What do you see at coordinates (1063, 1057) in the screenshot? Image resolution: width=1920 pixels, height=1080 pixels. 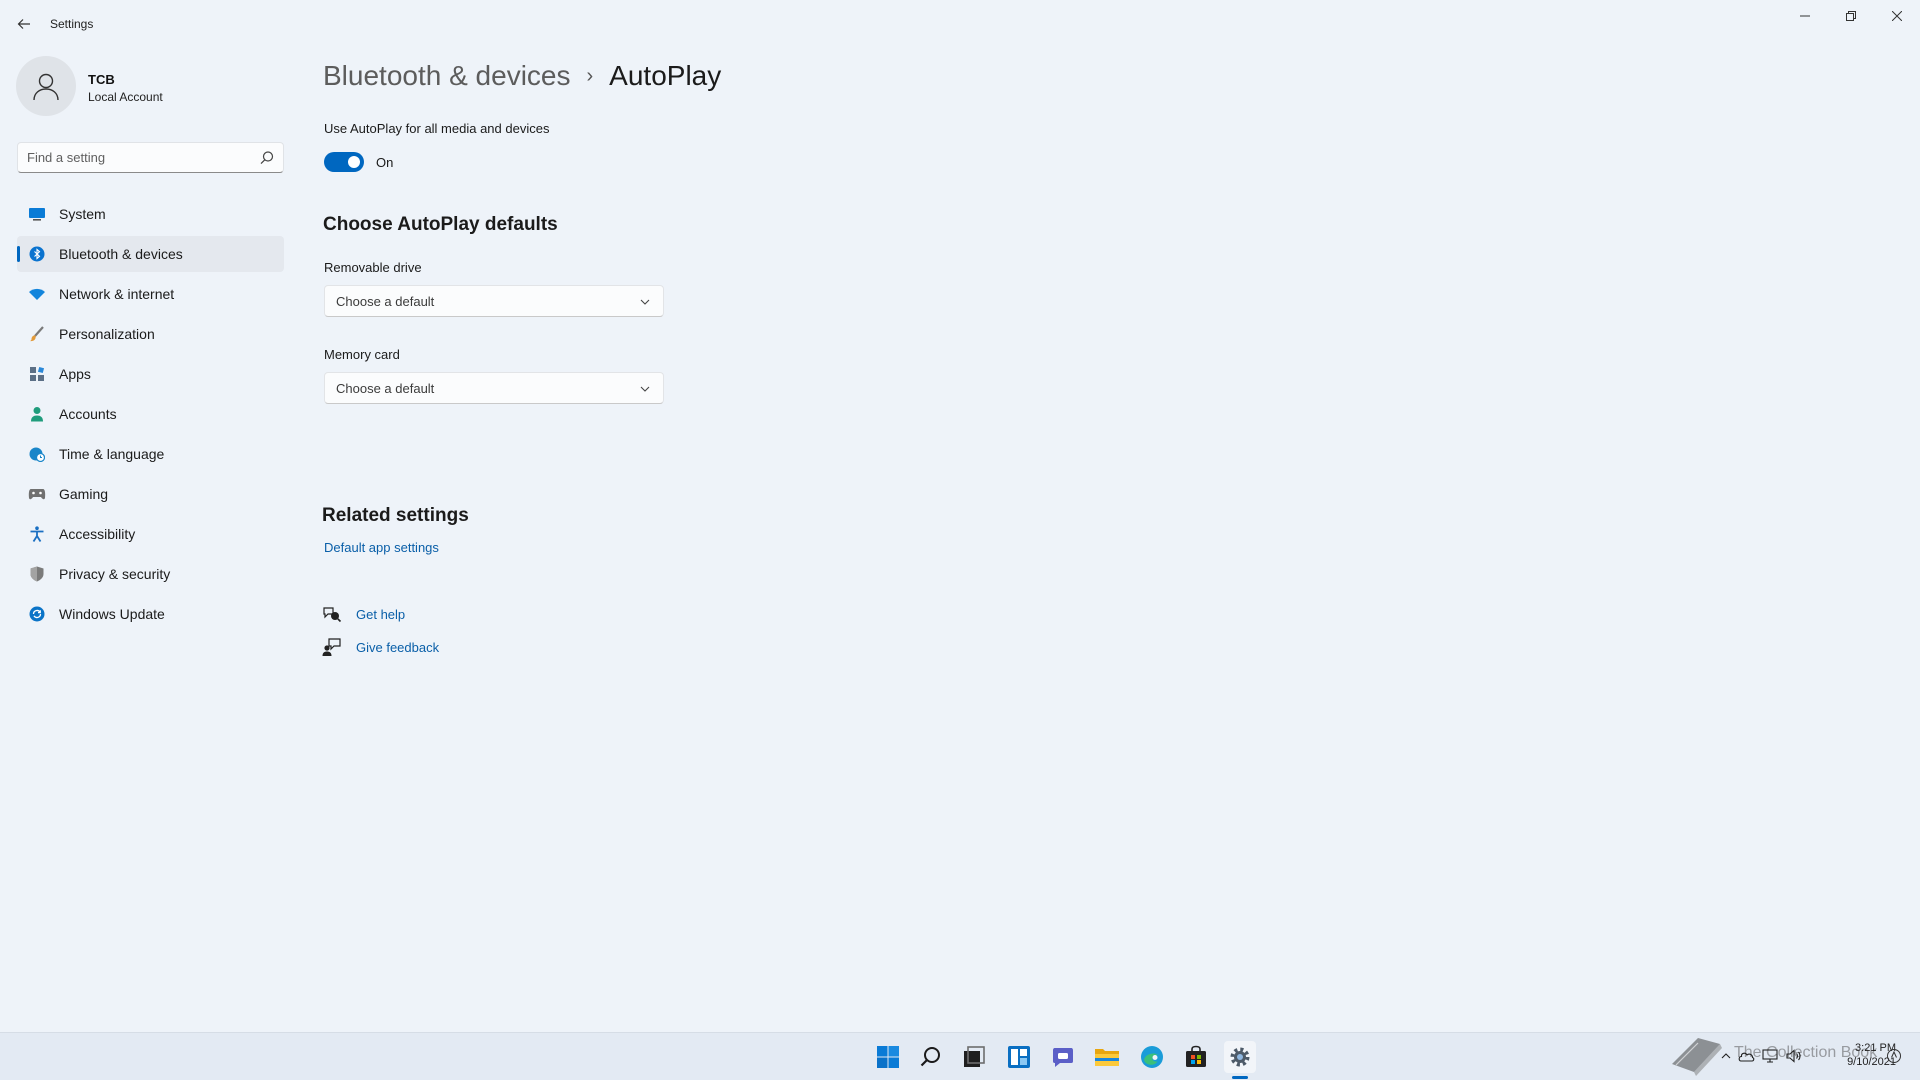 I see `teams-chat-icon` at bounding box center [1063, 1057].